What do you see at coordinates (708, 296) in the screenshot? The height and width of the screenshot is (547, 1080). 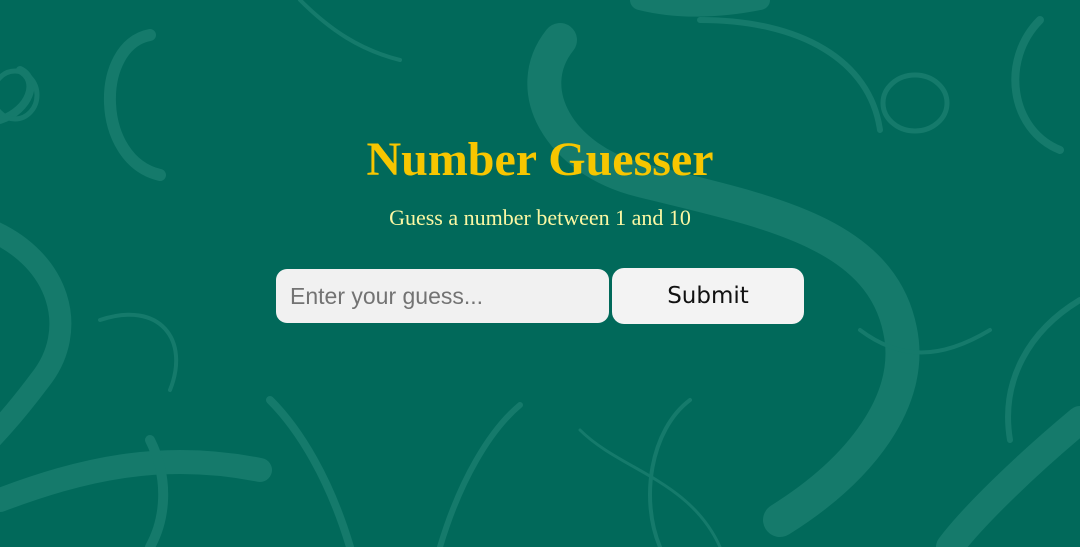 I see `submit-button: Submit` at bounding box center [708, 296].